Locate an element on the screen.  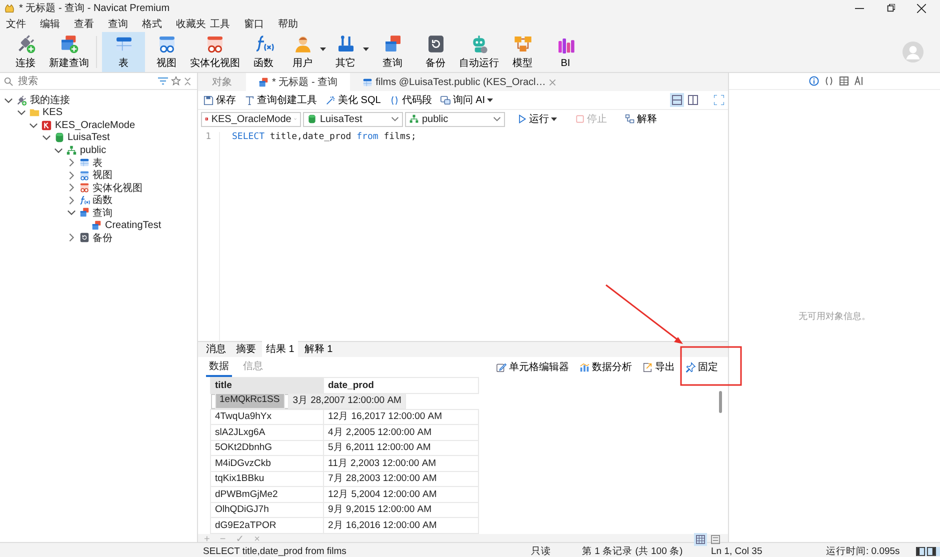
form-view-toggle is located at coordinates (715, 539).